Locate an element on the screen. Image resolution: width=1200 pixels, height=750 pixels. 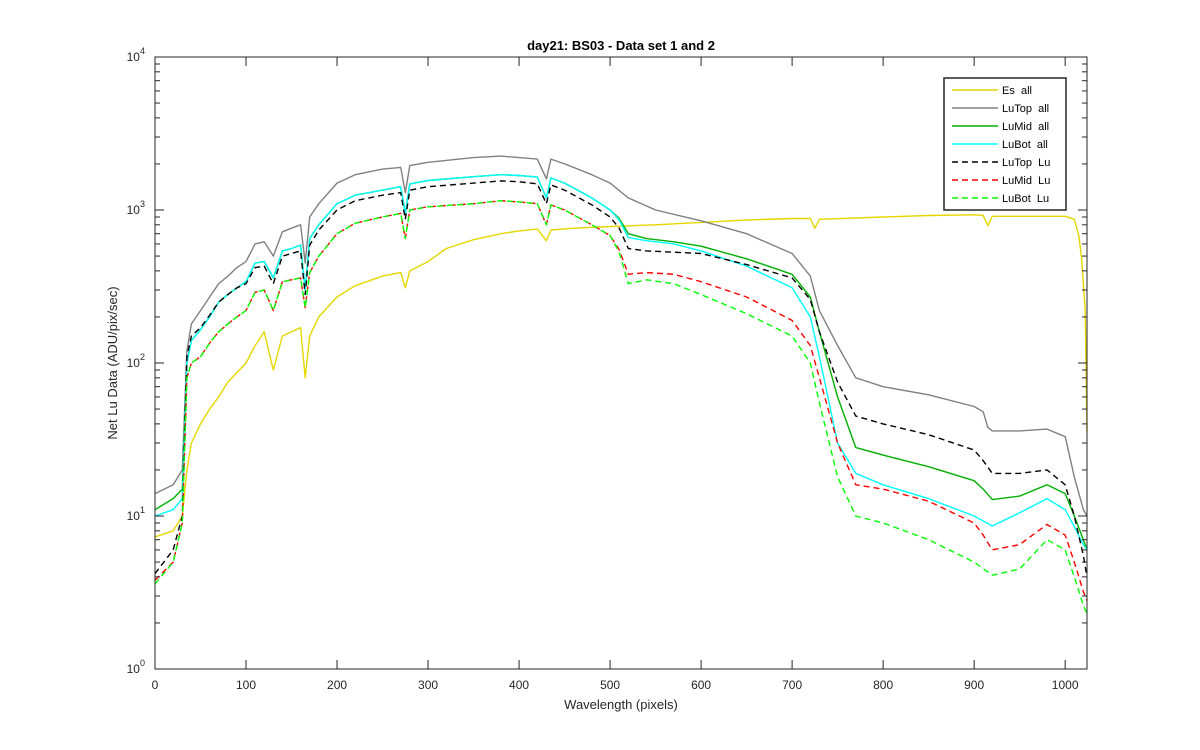
x-tick-label: 800 is located at coordinates (883, 685).